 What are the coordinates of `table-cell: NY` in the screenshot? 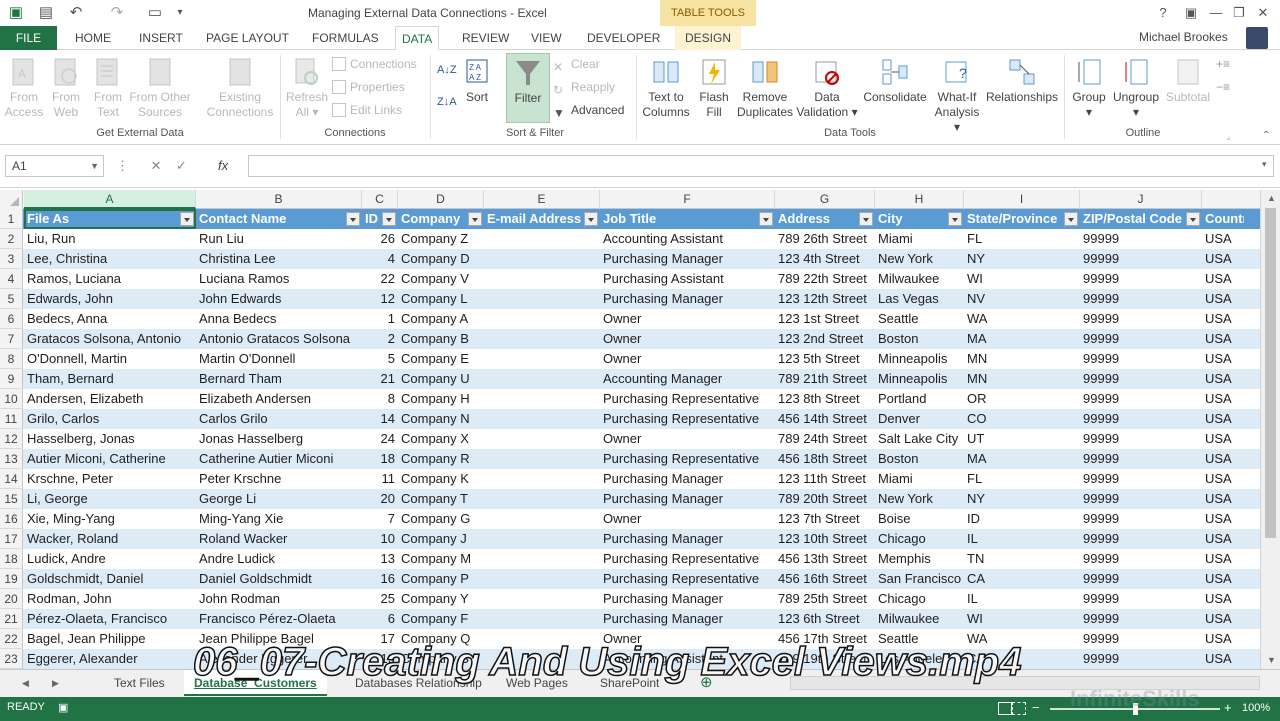 It's located at (1022, 259).